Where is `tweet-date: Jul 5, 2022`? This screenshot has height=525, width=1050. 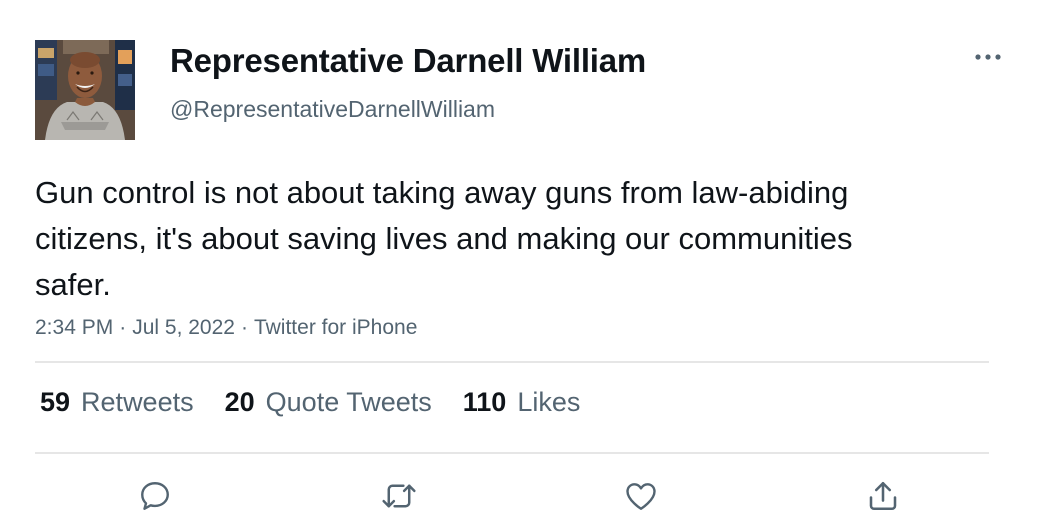
tweet-date: Jul 5, 2022 is located at coordinates (183, 327).